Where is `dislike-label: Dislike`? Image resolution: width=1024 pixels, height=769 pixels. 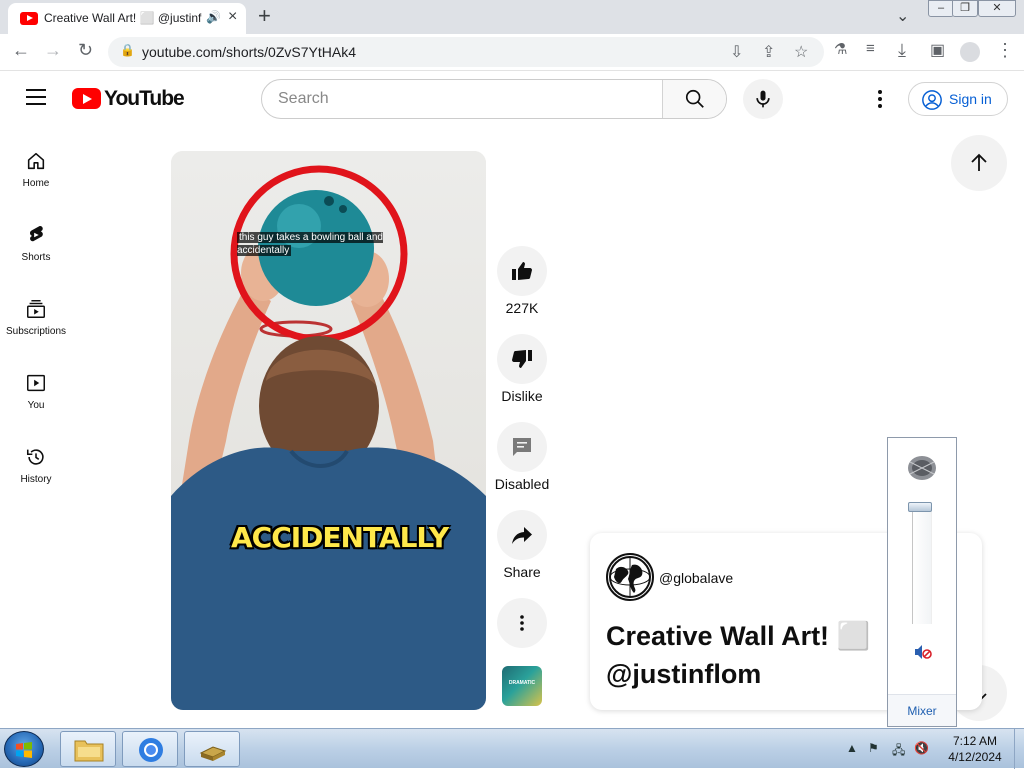
dislike-label: Dislike is located at coordinates (522, 396).